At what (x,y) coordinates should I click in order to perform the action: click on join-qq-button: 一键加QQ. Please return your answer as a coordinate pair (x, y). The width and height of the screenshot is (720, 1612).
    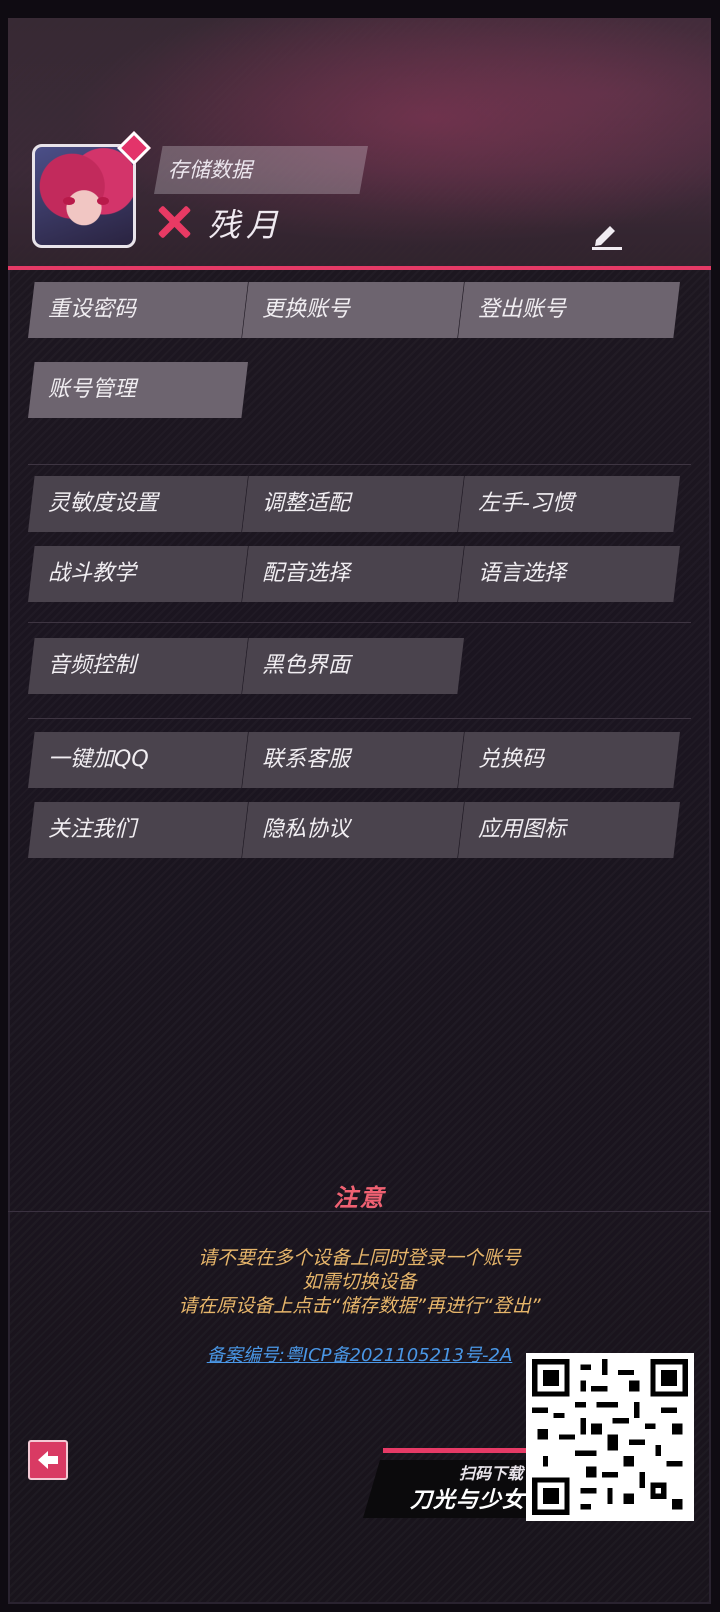
    Looking at the image, I should click on (138, 760).